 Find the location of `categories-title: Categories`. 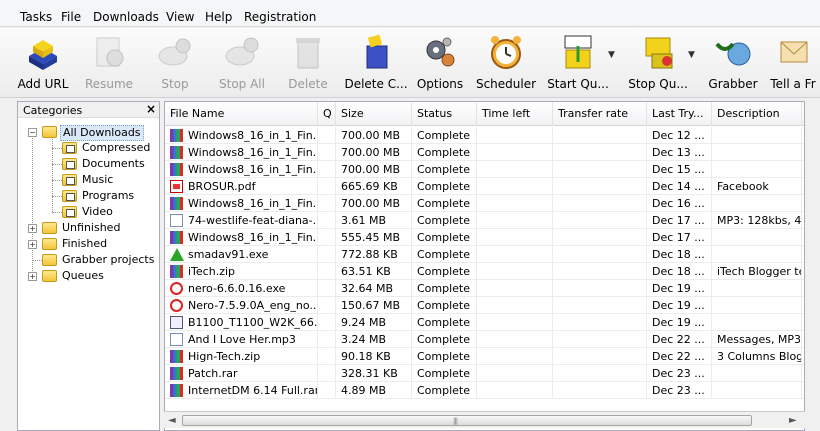

categories-title: Categories is located at coordinates (53, 110).